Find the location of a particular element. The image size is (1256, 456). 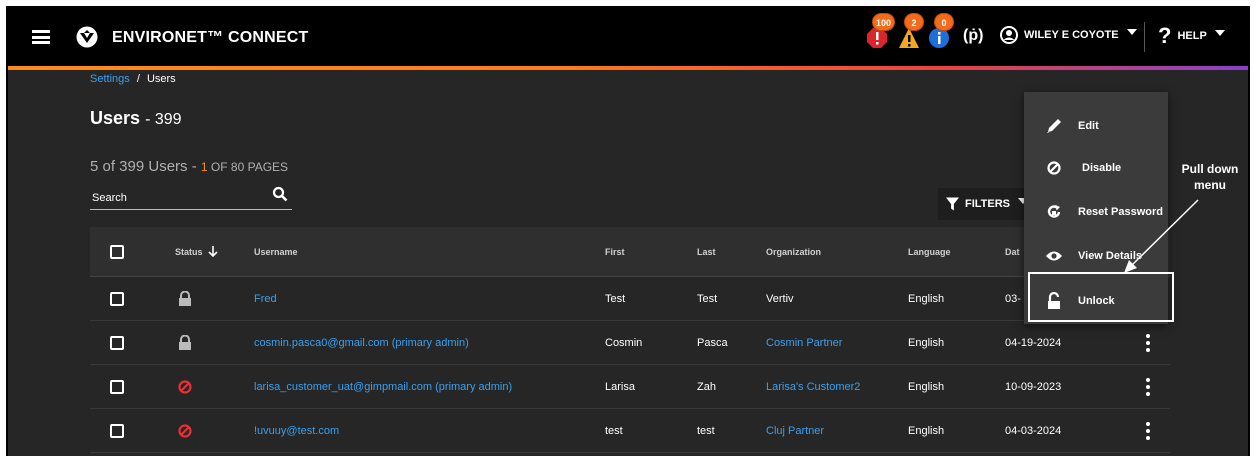

page-title: Users - 399 is located at coordinates (136, 118).